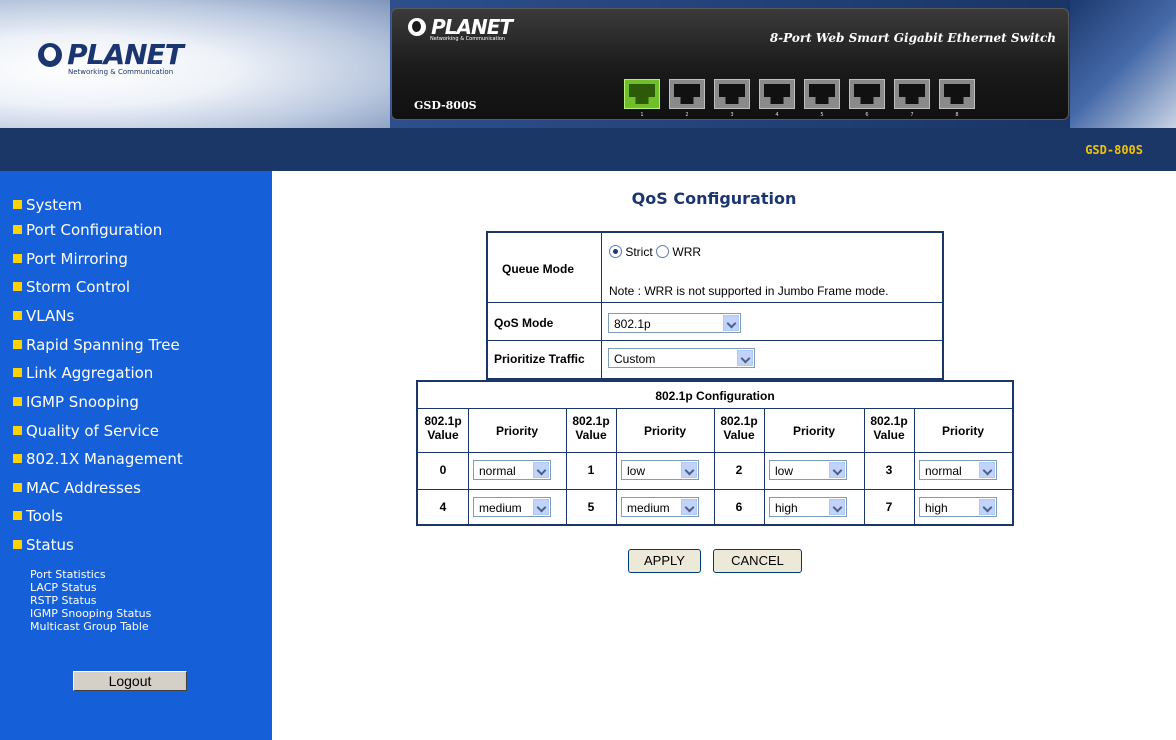 The width and height of the screenshot is (1176, 740). What do you see at coordinates (54, 205) in the screenshot?
I see `sidebar-item-label: System` at bounding box center [54, 205].